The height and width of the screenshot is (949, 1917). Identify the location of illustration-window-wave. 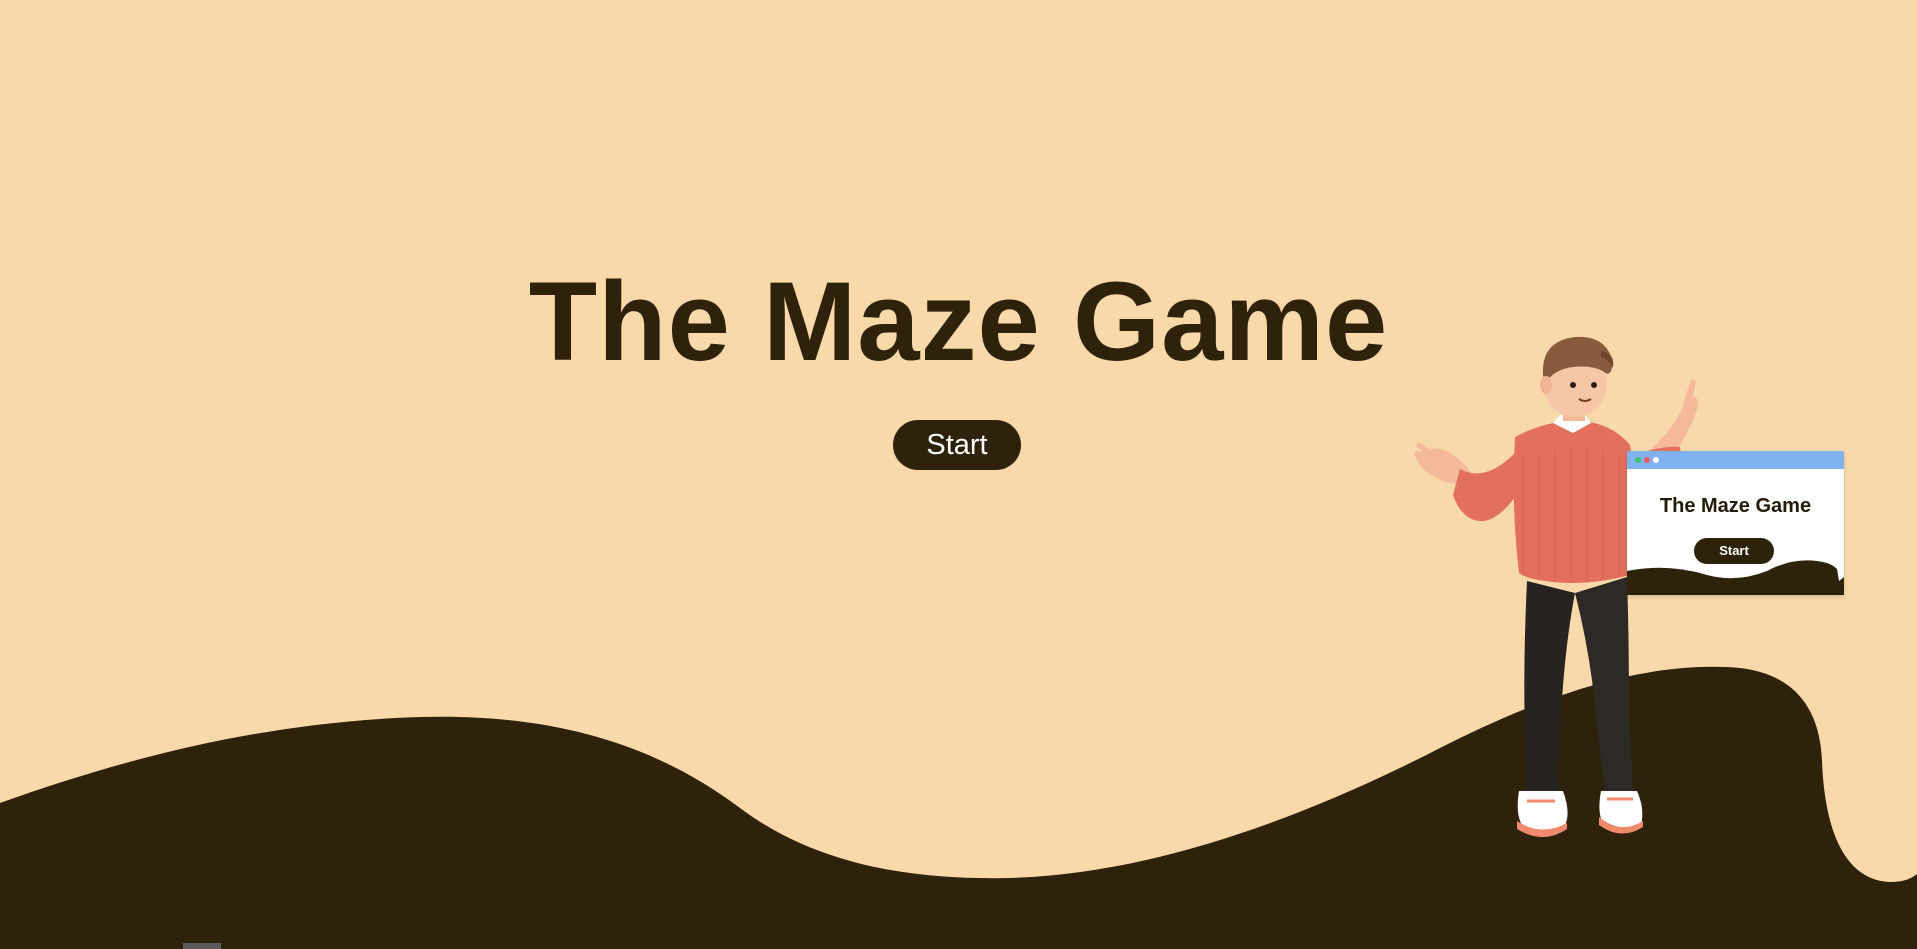
(1735, 577).